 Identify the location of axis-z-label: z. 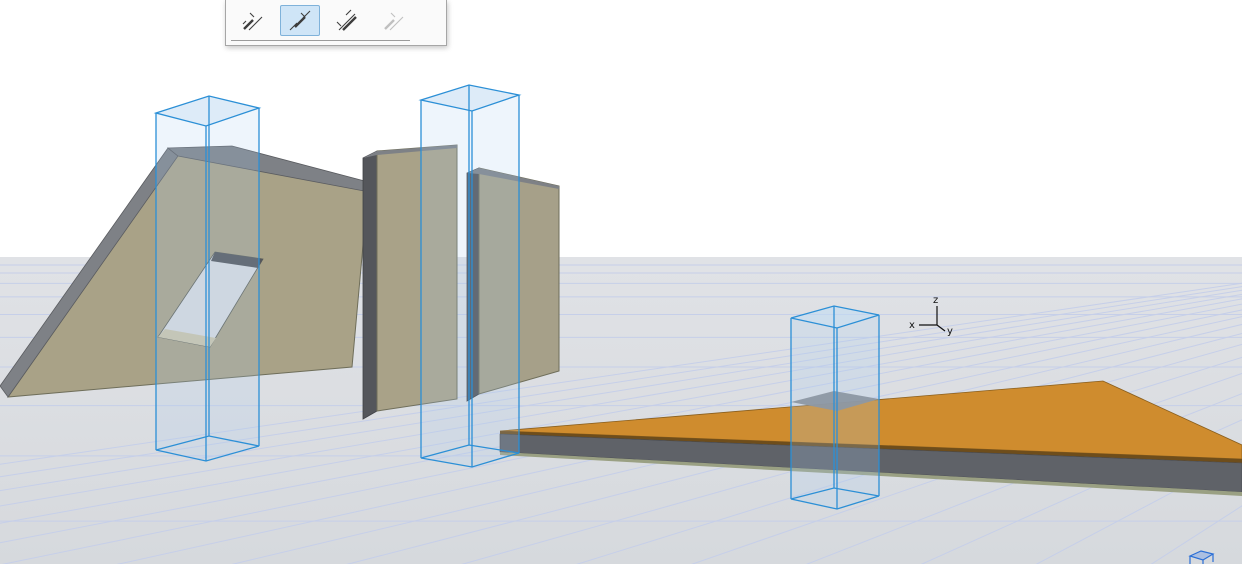
(935, 300).